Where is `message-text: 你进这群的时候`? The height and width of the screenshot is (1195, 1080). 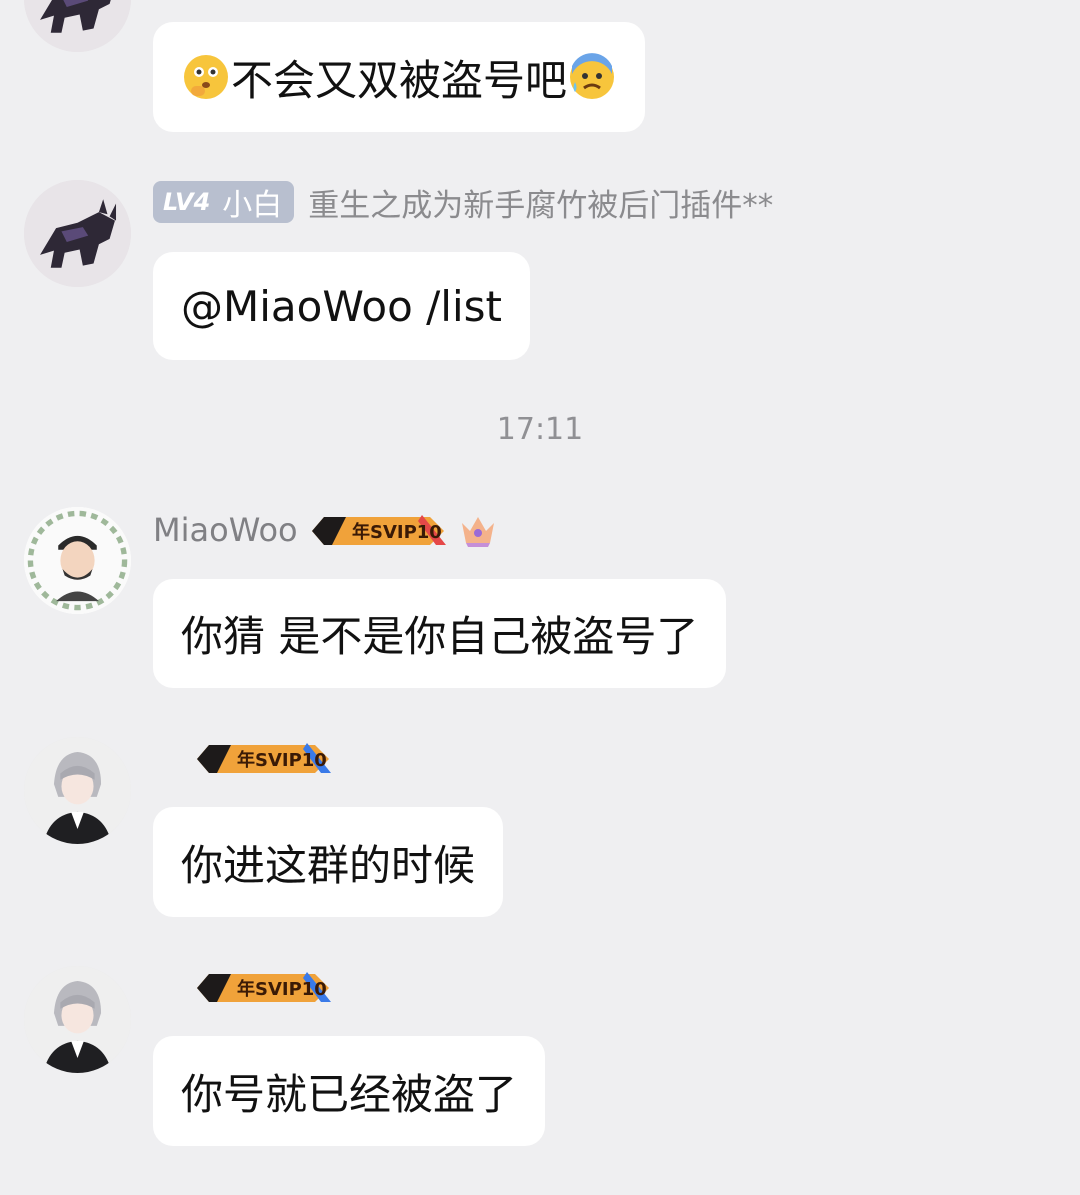 message-text: 你进这群的时候 is located at coordinates (328, 865).